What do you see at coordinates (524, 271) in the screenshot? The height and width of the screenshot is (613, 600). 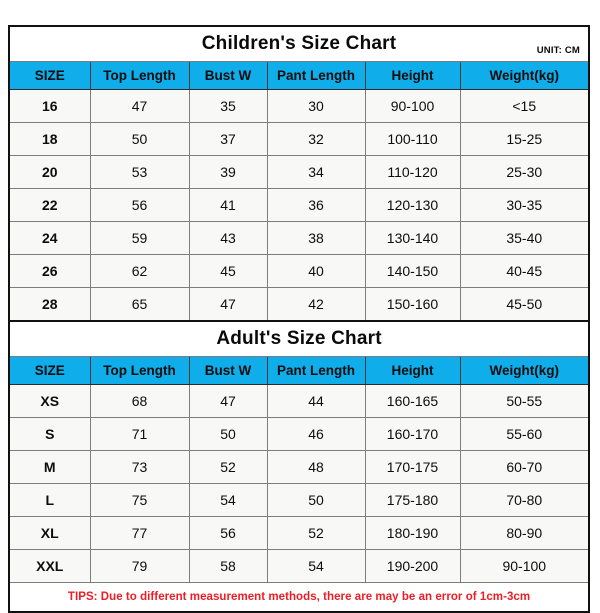 I see `cell-weight: 40-45` at bounding box center [524, 271].